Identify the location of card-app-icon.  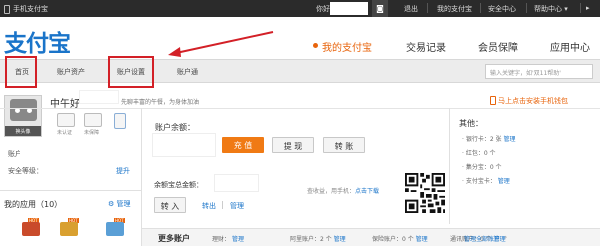
(69, 229).